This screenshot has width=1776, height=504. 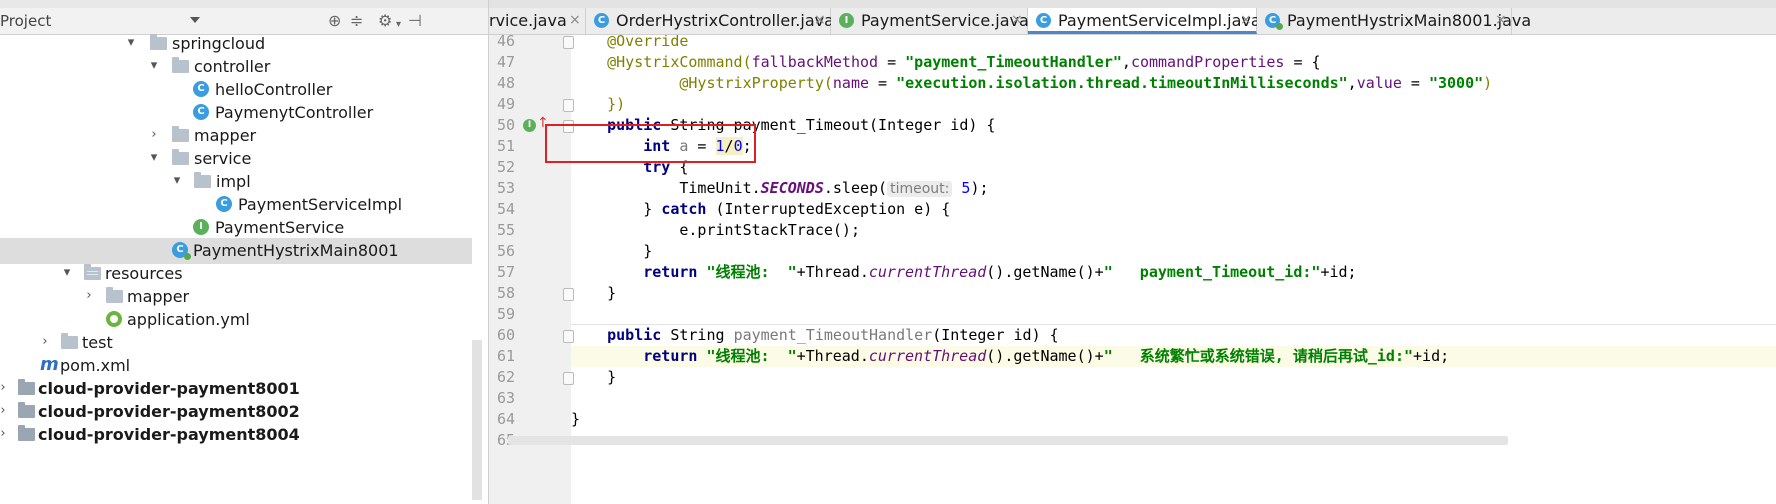 What do you see at coordinates (530, 83) in the screenshot?
I see `gutter-line: 48` at bounding box center [530, 83].